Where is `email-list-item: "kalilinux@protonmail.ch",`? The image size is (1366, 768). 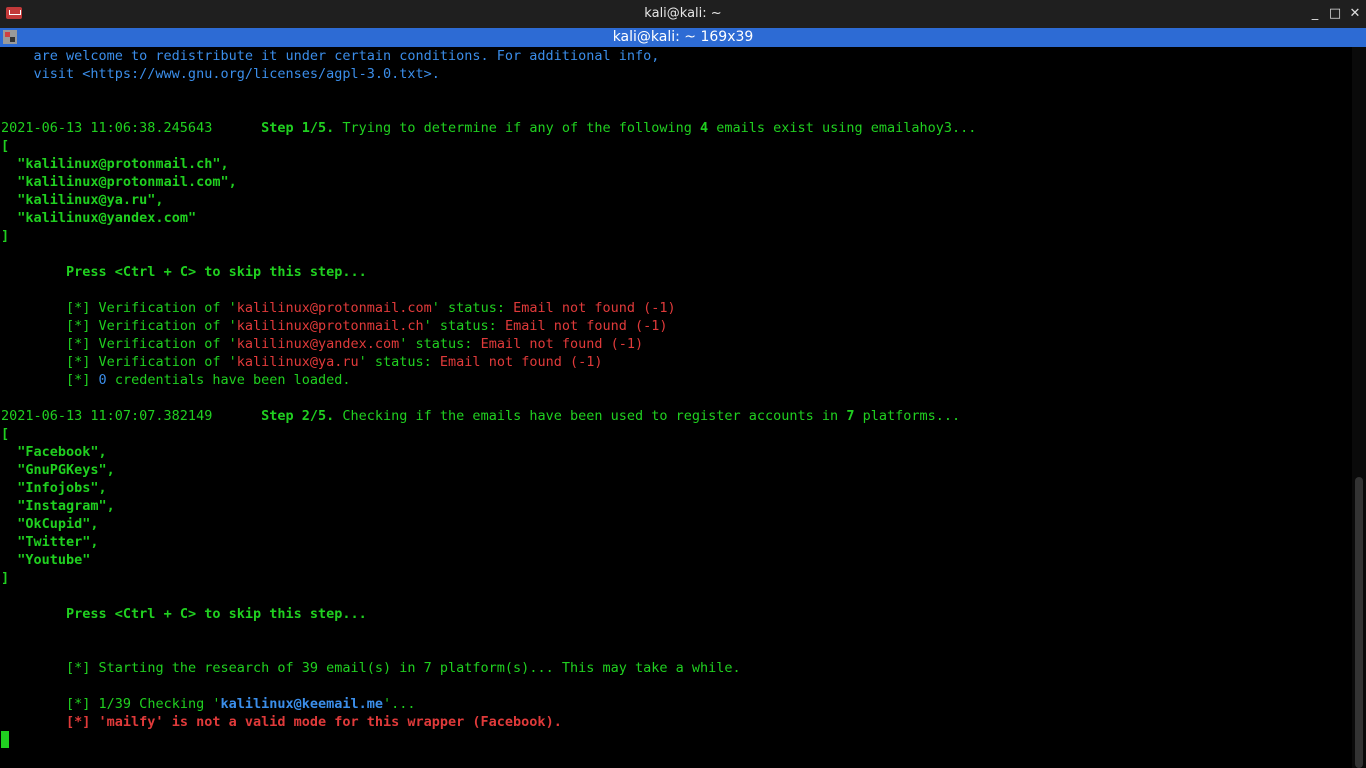 email-list-item: "kalilinux@protonmail.ch", is located at coordinates (123, 164).